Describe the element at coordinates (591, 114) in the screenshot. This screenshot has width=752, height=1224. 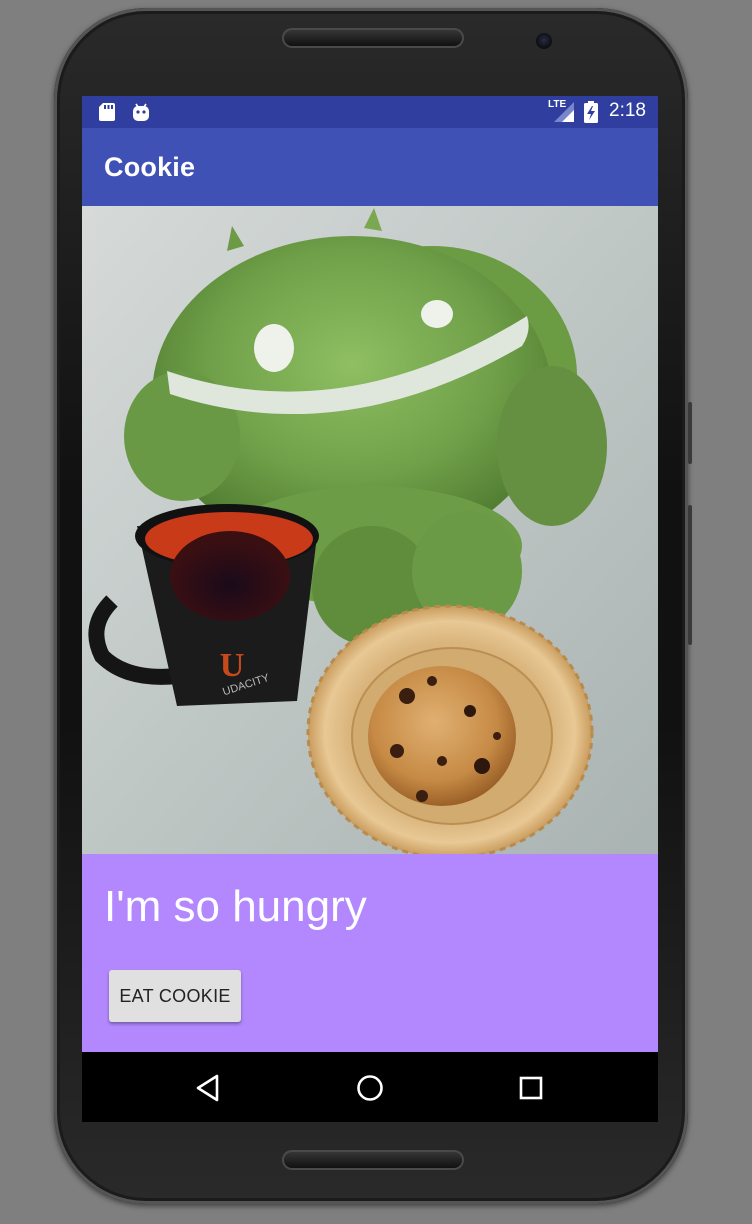
I see `battery-charging-icon` at that location.